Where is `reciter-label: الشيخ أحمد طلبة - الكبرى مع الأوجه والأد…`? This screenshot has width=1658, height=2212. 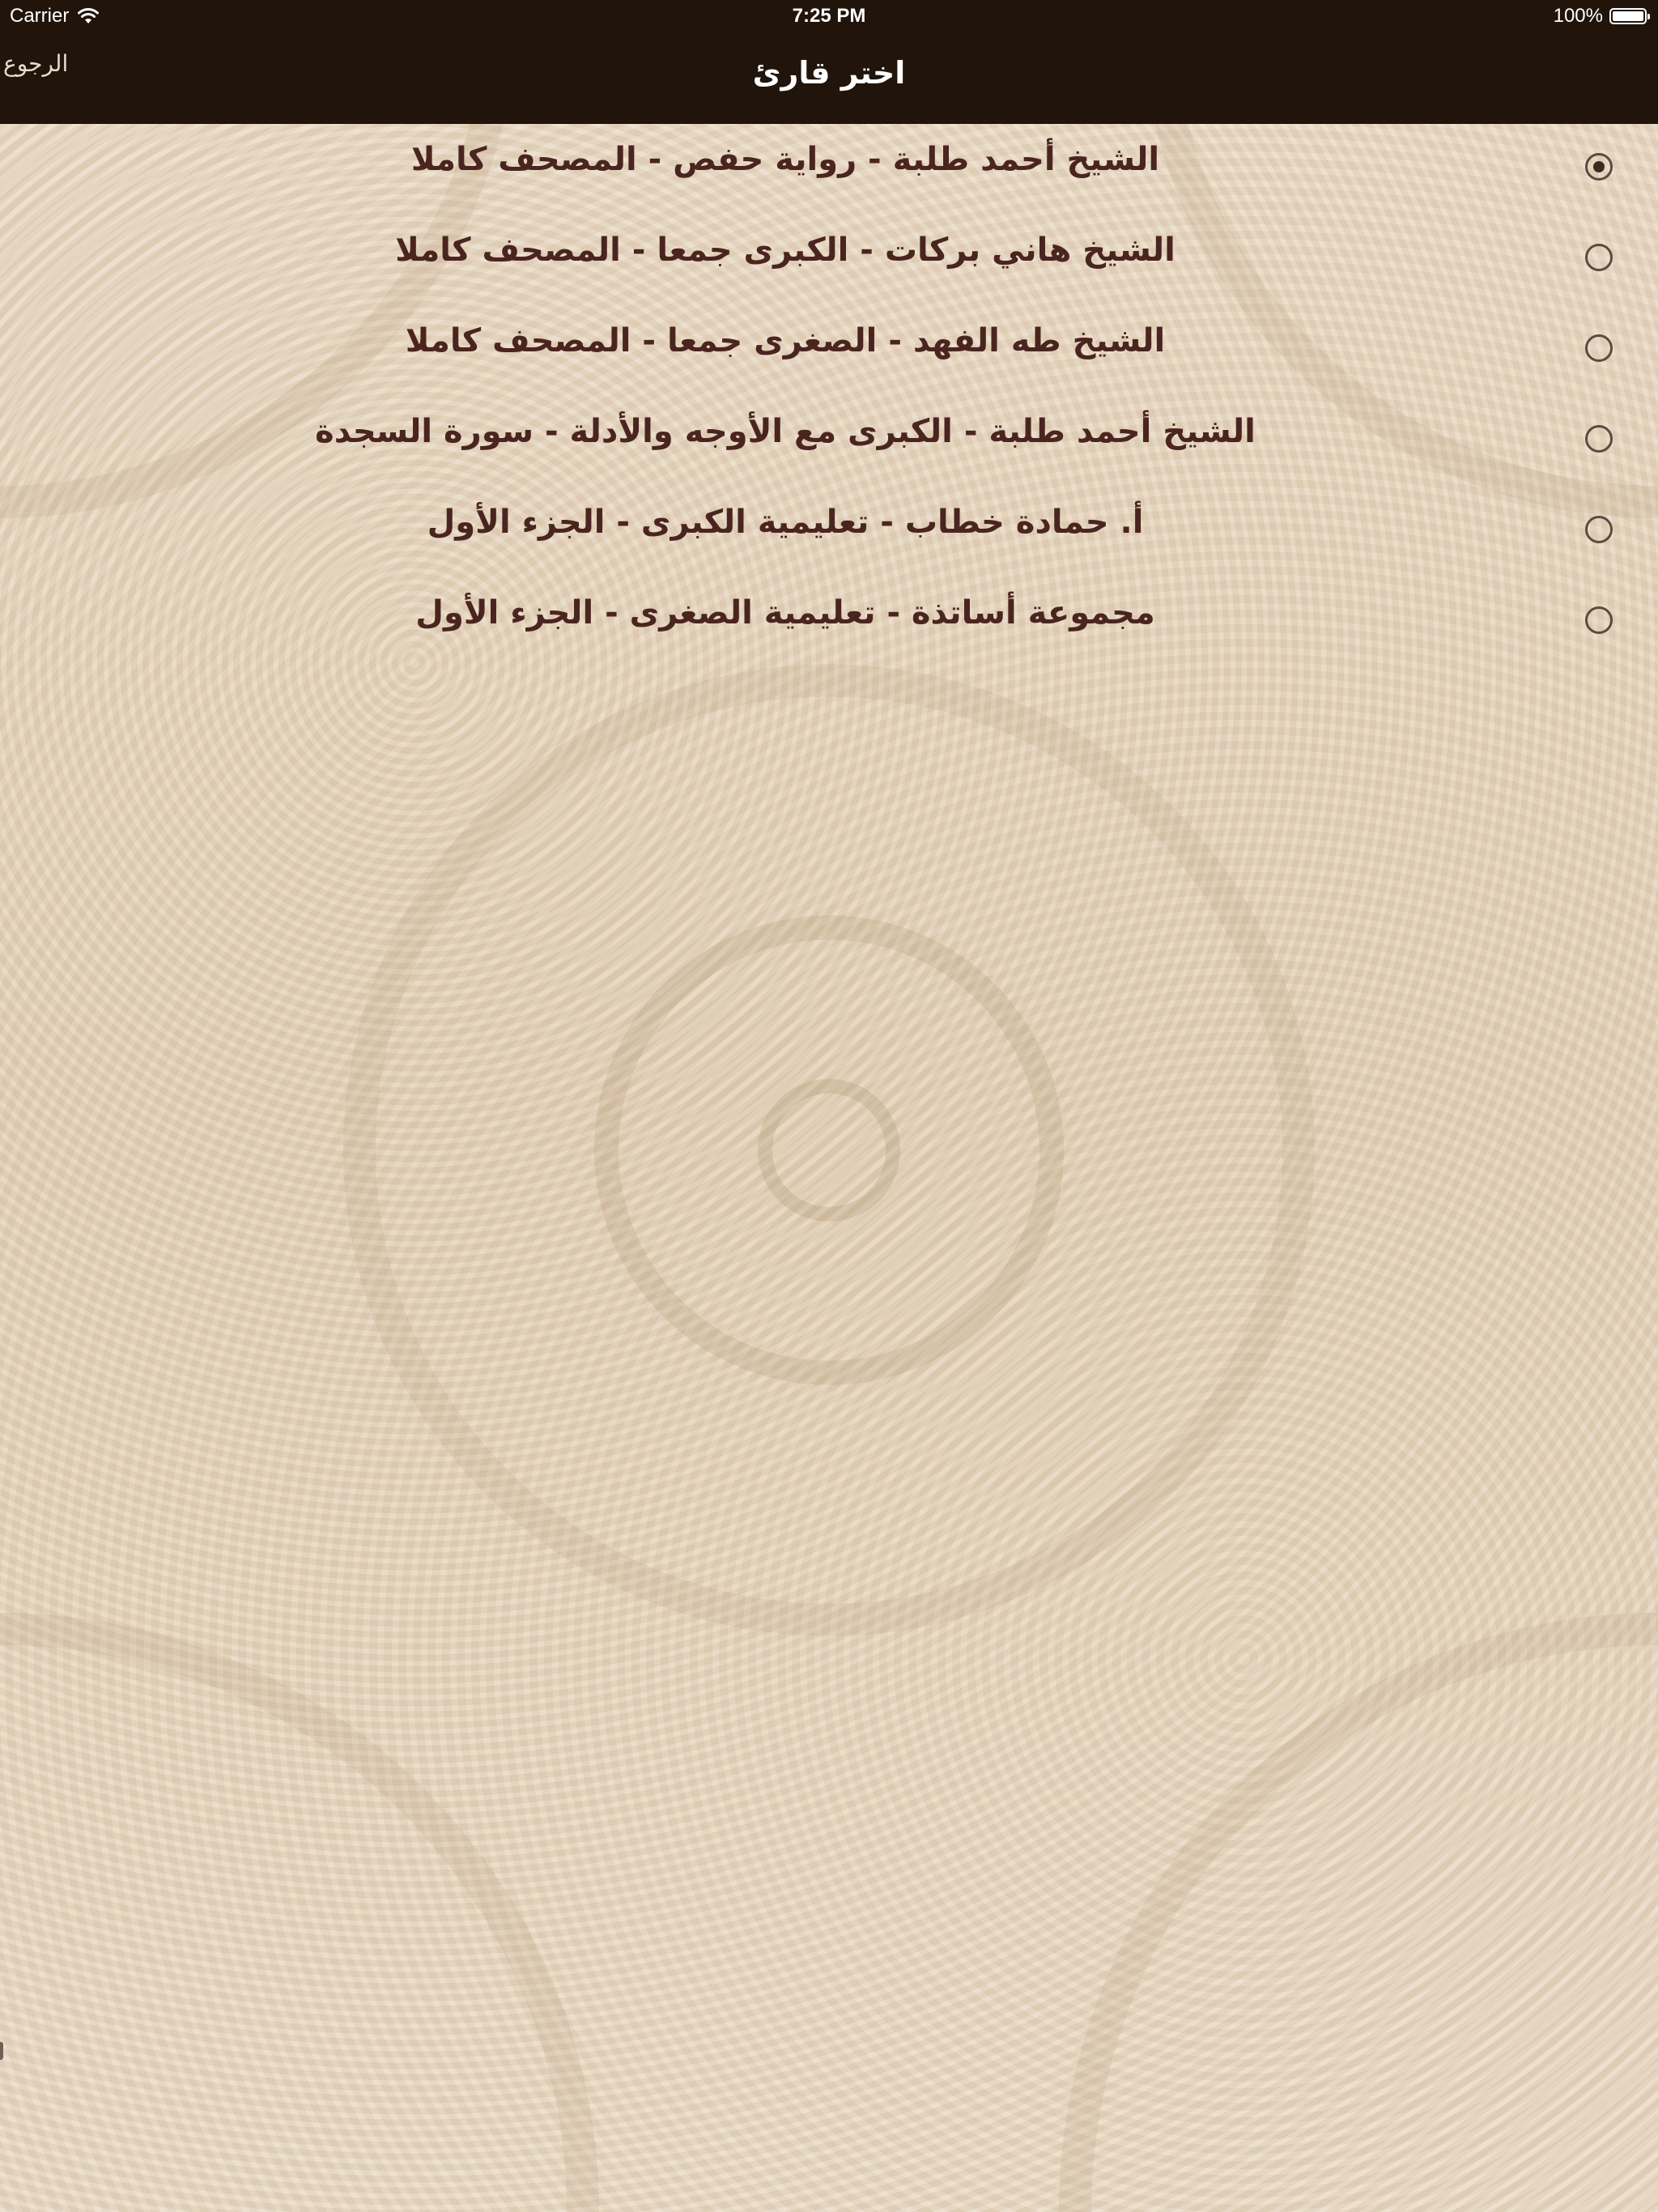 reciter-label: الشيخ أحمد طلبة - الكبرى مع الأوجه والأد… is located at coordinates (785, 431).